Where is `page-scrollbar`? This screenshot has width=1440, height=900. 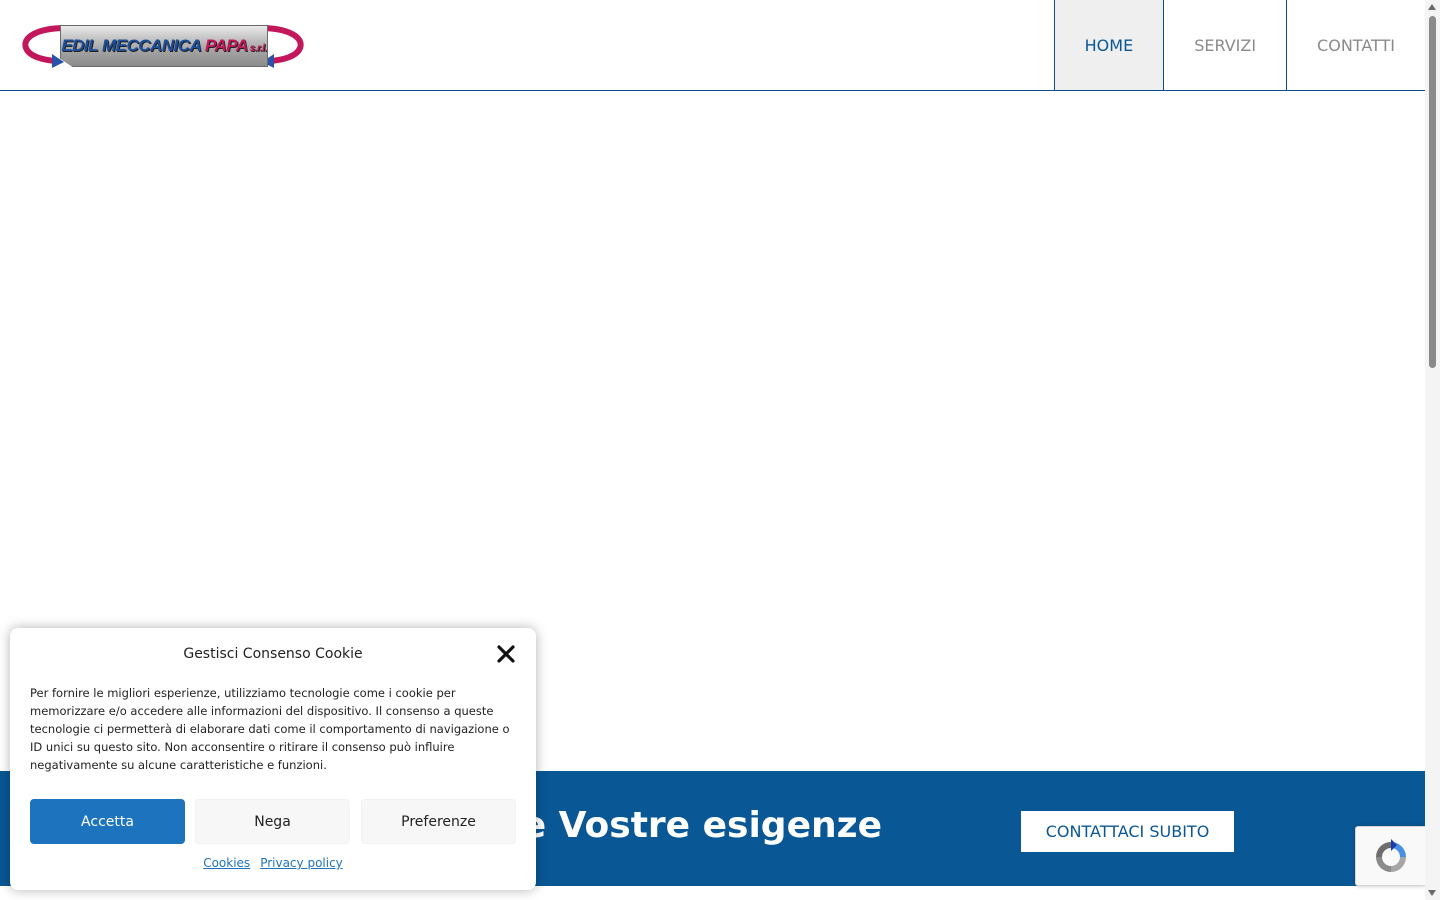 page-scrollbar is located at coordinates (1432, 450).